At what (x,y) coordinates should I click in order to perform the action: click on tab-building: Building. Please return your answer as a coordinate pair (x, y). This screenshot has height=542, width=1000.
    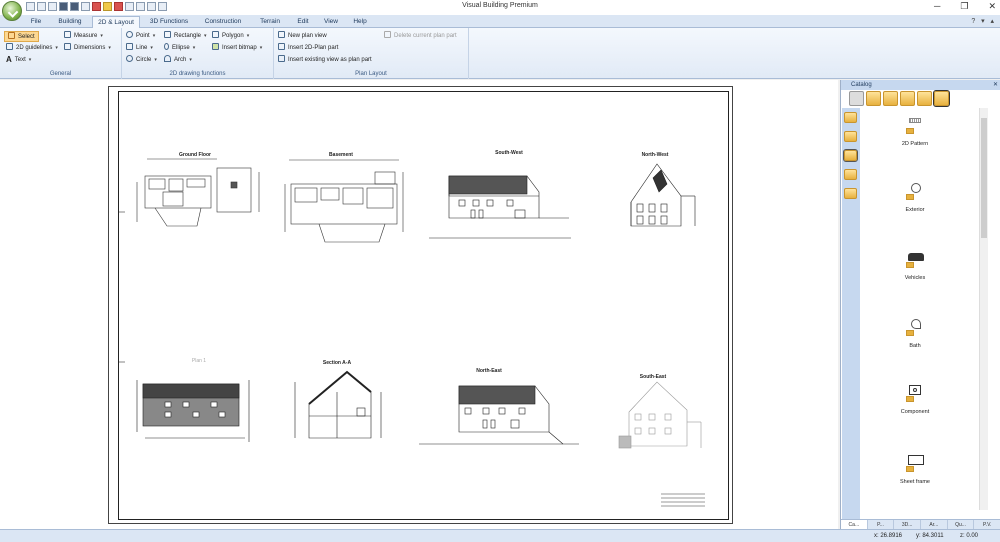
    Looking at the image, I should click on (70, 22).